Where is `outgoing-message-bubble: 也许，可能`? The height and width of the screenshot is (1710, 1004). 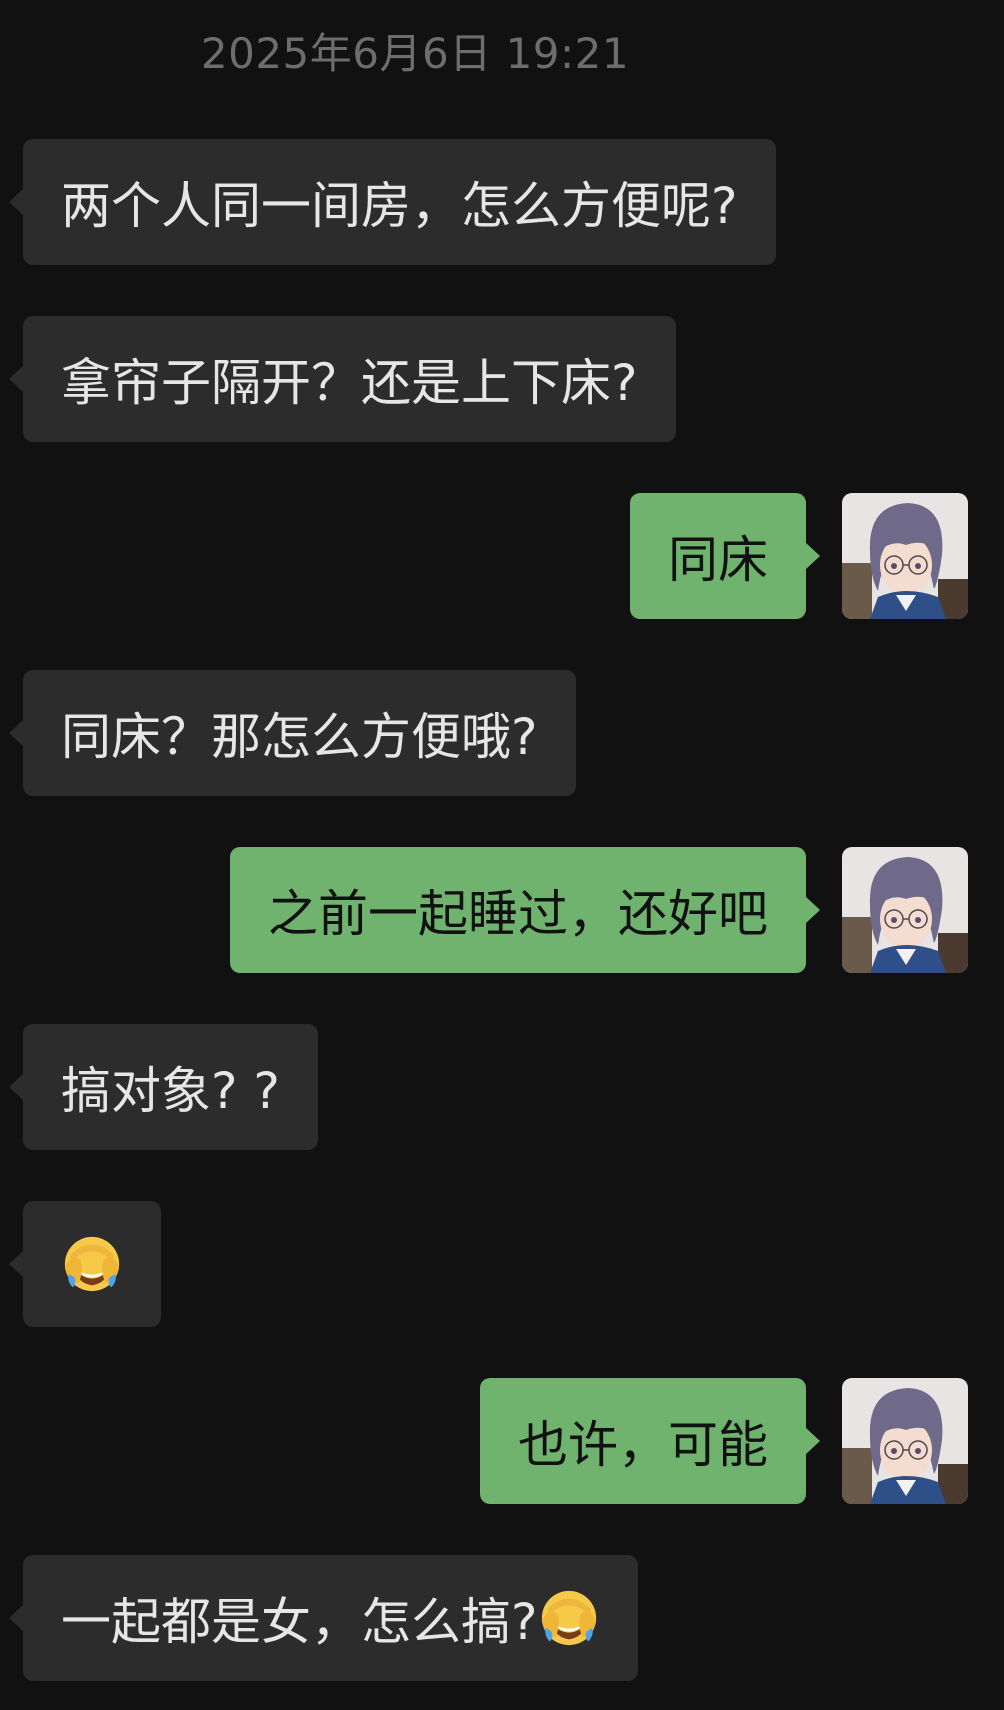
outgoing-message-bubble: 也许，可能 is located at coordinates (643, 1441).